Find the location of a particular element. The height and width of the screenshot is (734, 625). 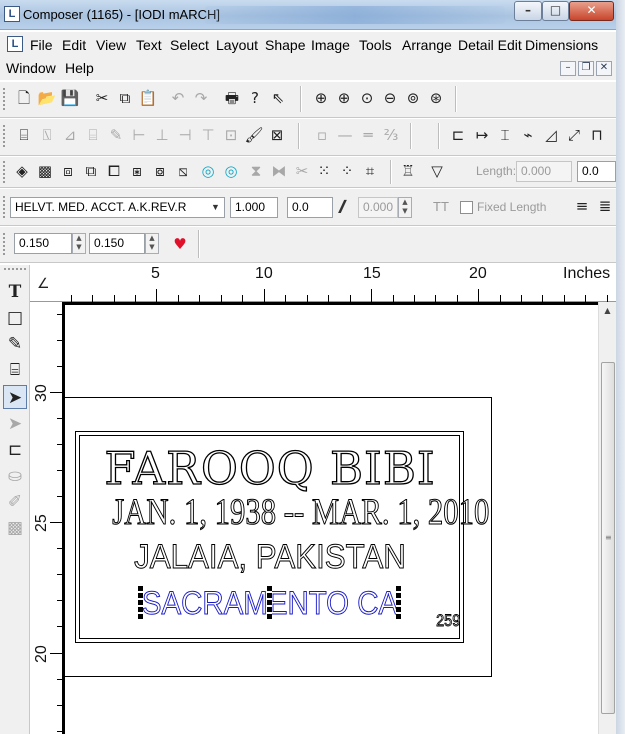

dates-text: JAN. 1, 1938 -- MAR. 1, 2010 is located at coordinates (301, 512).